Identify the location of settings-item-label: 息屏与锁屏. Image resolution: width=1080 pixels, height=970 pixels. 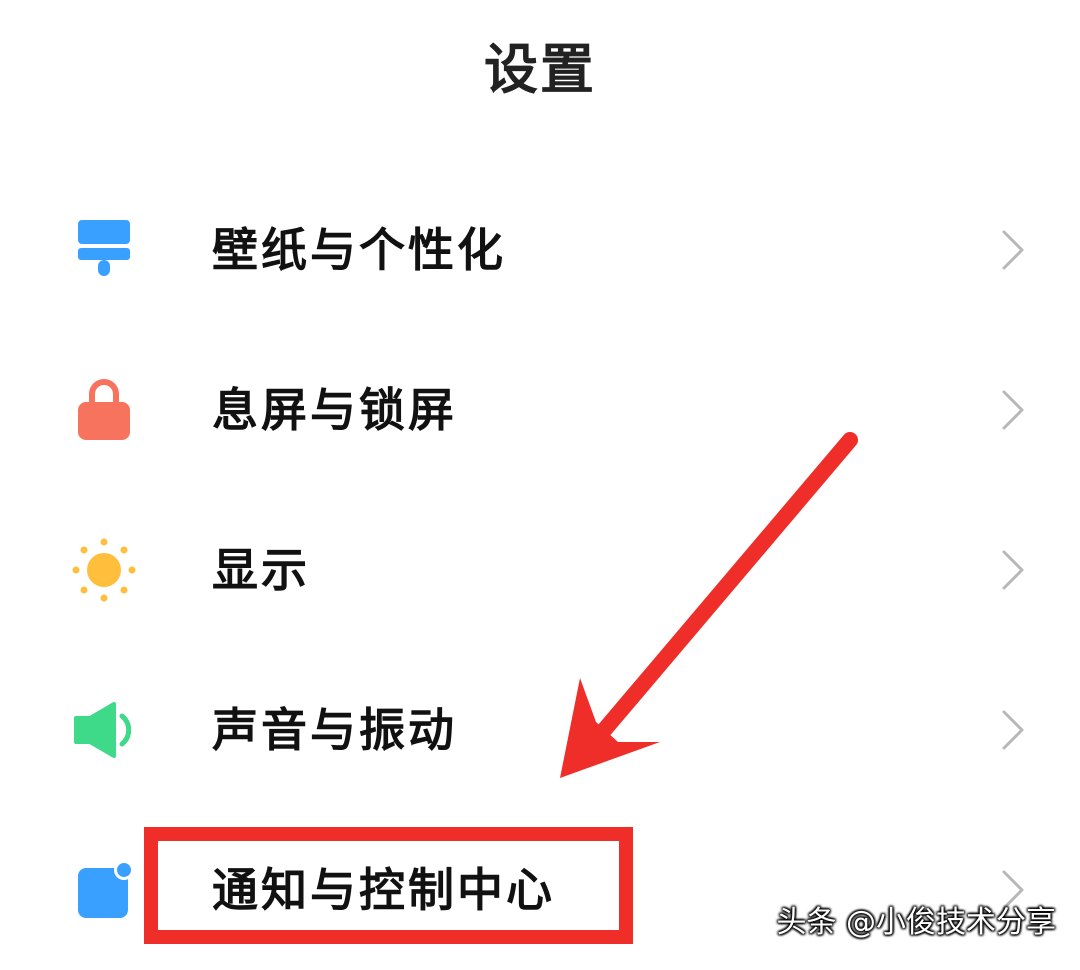
(334, 410).